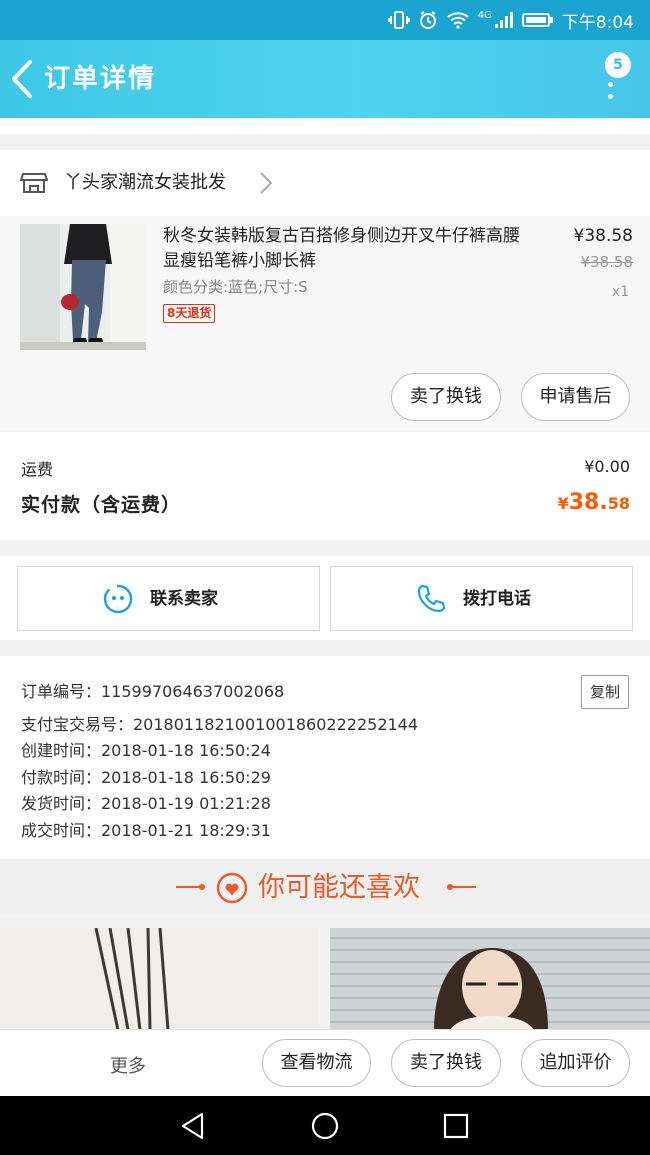 The height and width of the screenshot is (1155, 650). What do you see at coordinates (146, 830) in the screenshot?
I see `completed-time: 成交时间：2018-01-21 18:29:31` at bounding box center [146, 830].